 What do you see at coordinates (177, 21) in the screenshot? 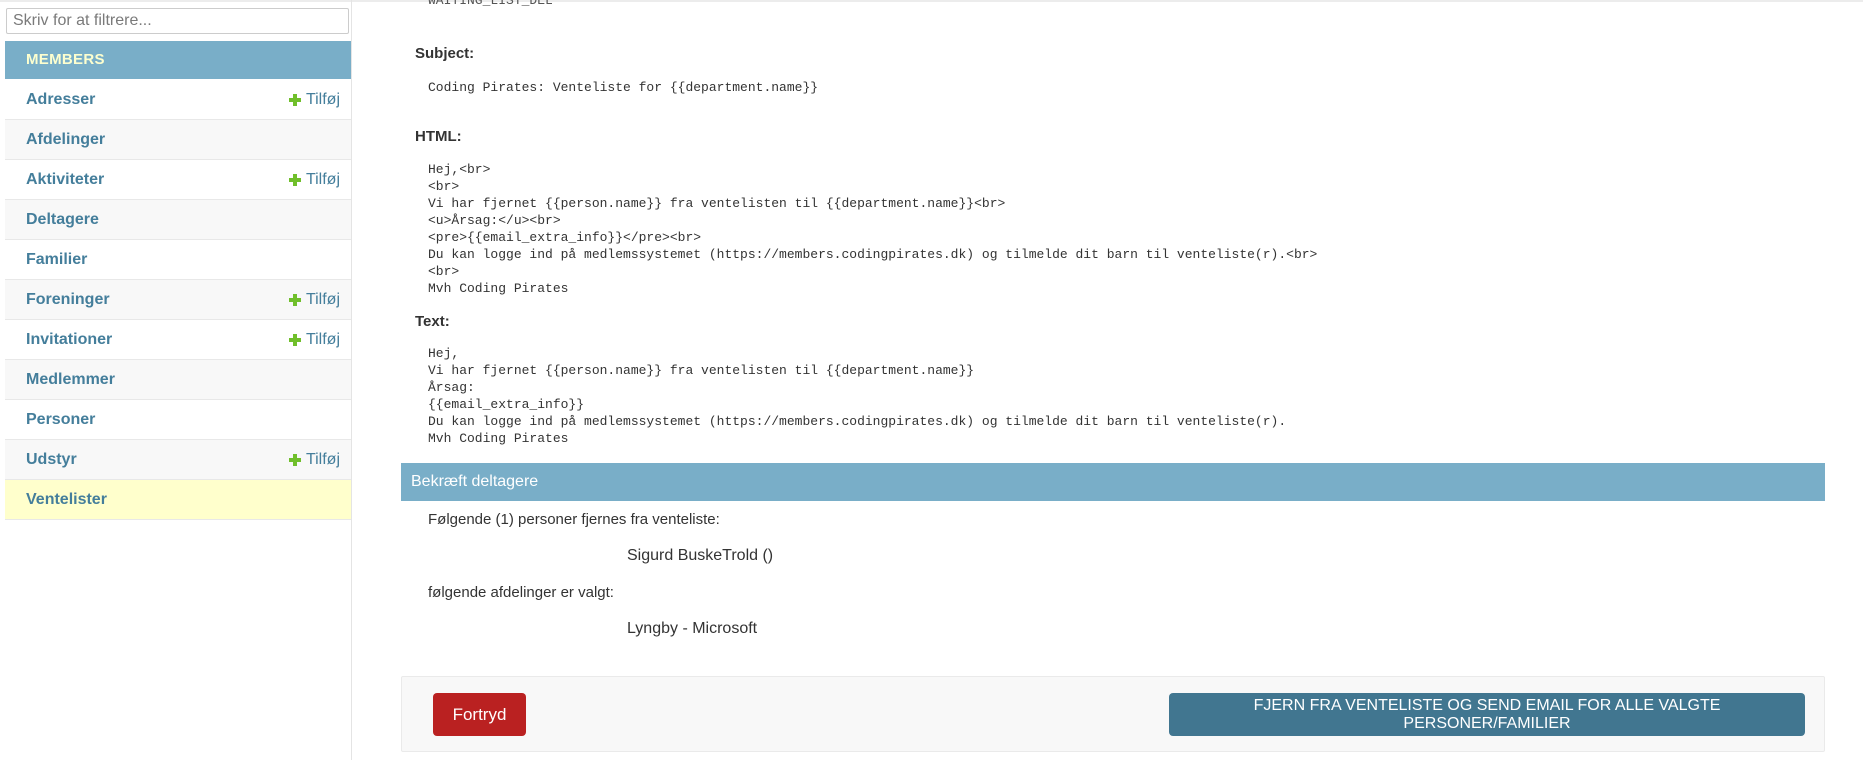
I see `sidebar-filter-input` at bounding box center [177, 21].